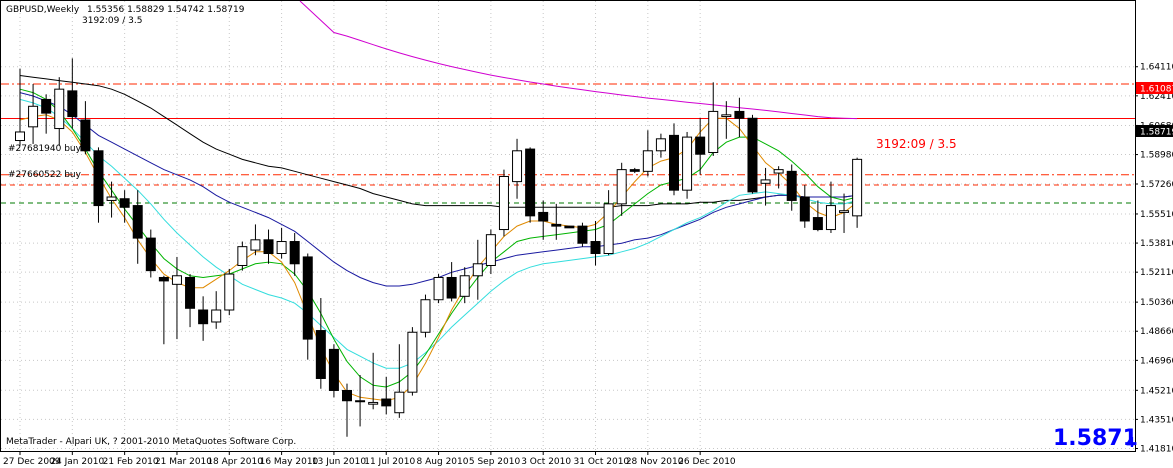  I want to click on timer-sub-label: 3192:09 / 3.5, so click(112, 21).